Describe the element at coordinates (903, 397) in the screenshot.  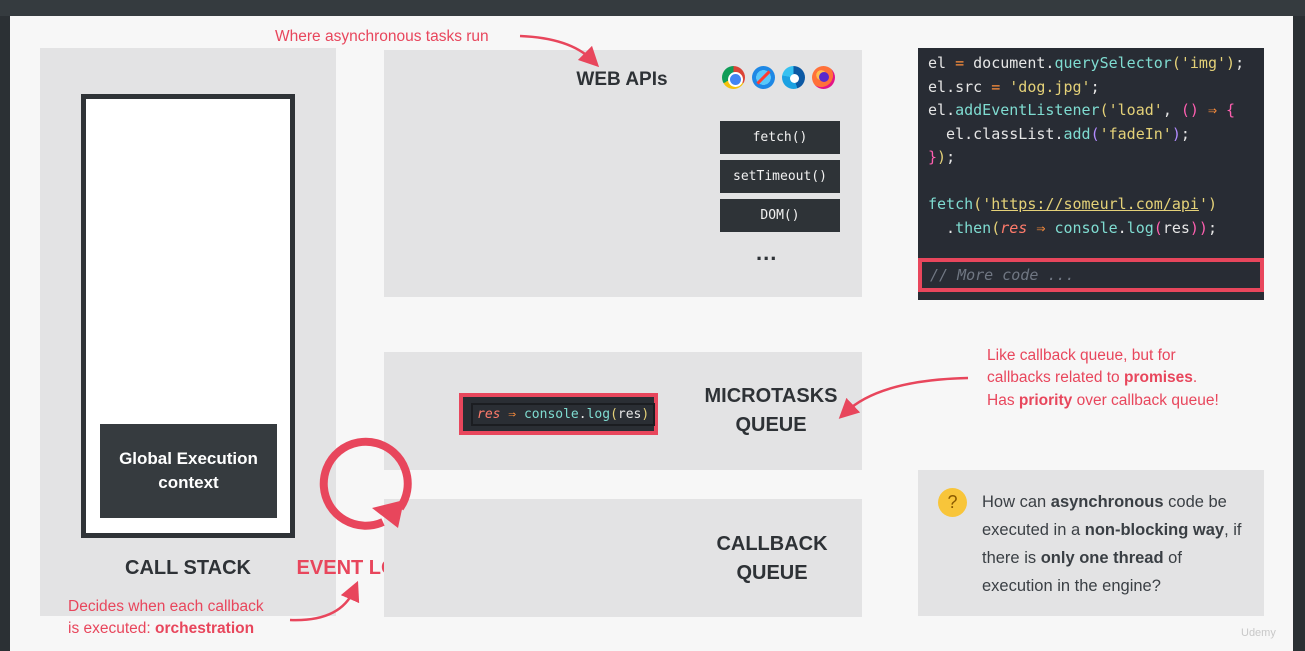
I see `microtask-arrow` at that location.